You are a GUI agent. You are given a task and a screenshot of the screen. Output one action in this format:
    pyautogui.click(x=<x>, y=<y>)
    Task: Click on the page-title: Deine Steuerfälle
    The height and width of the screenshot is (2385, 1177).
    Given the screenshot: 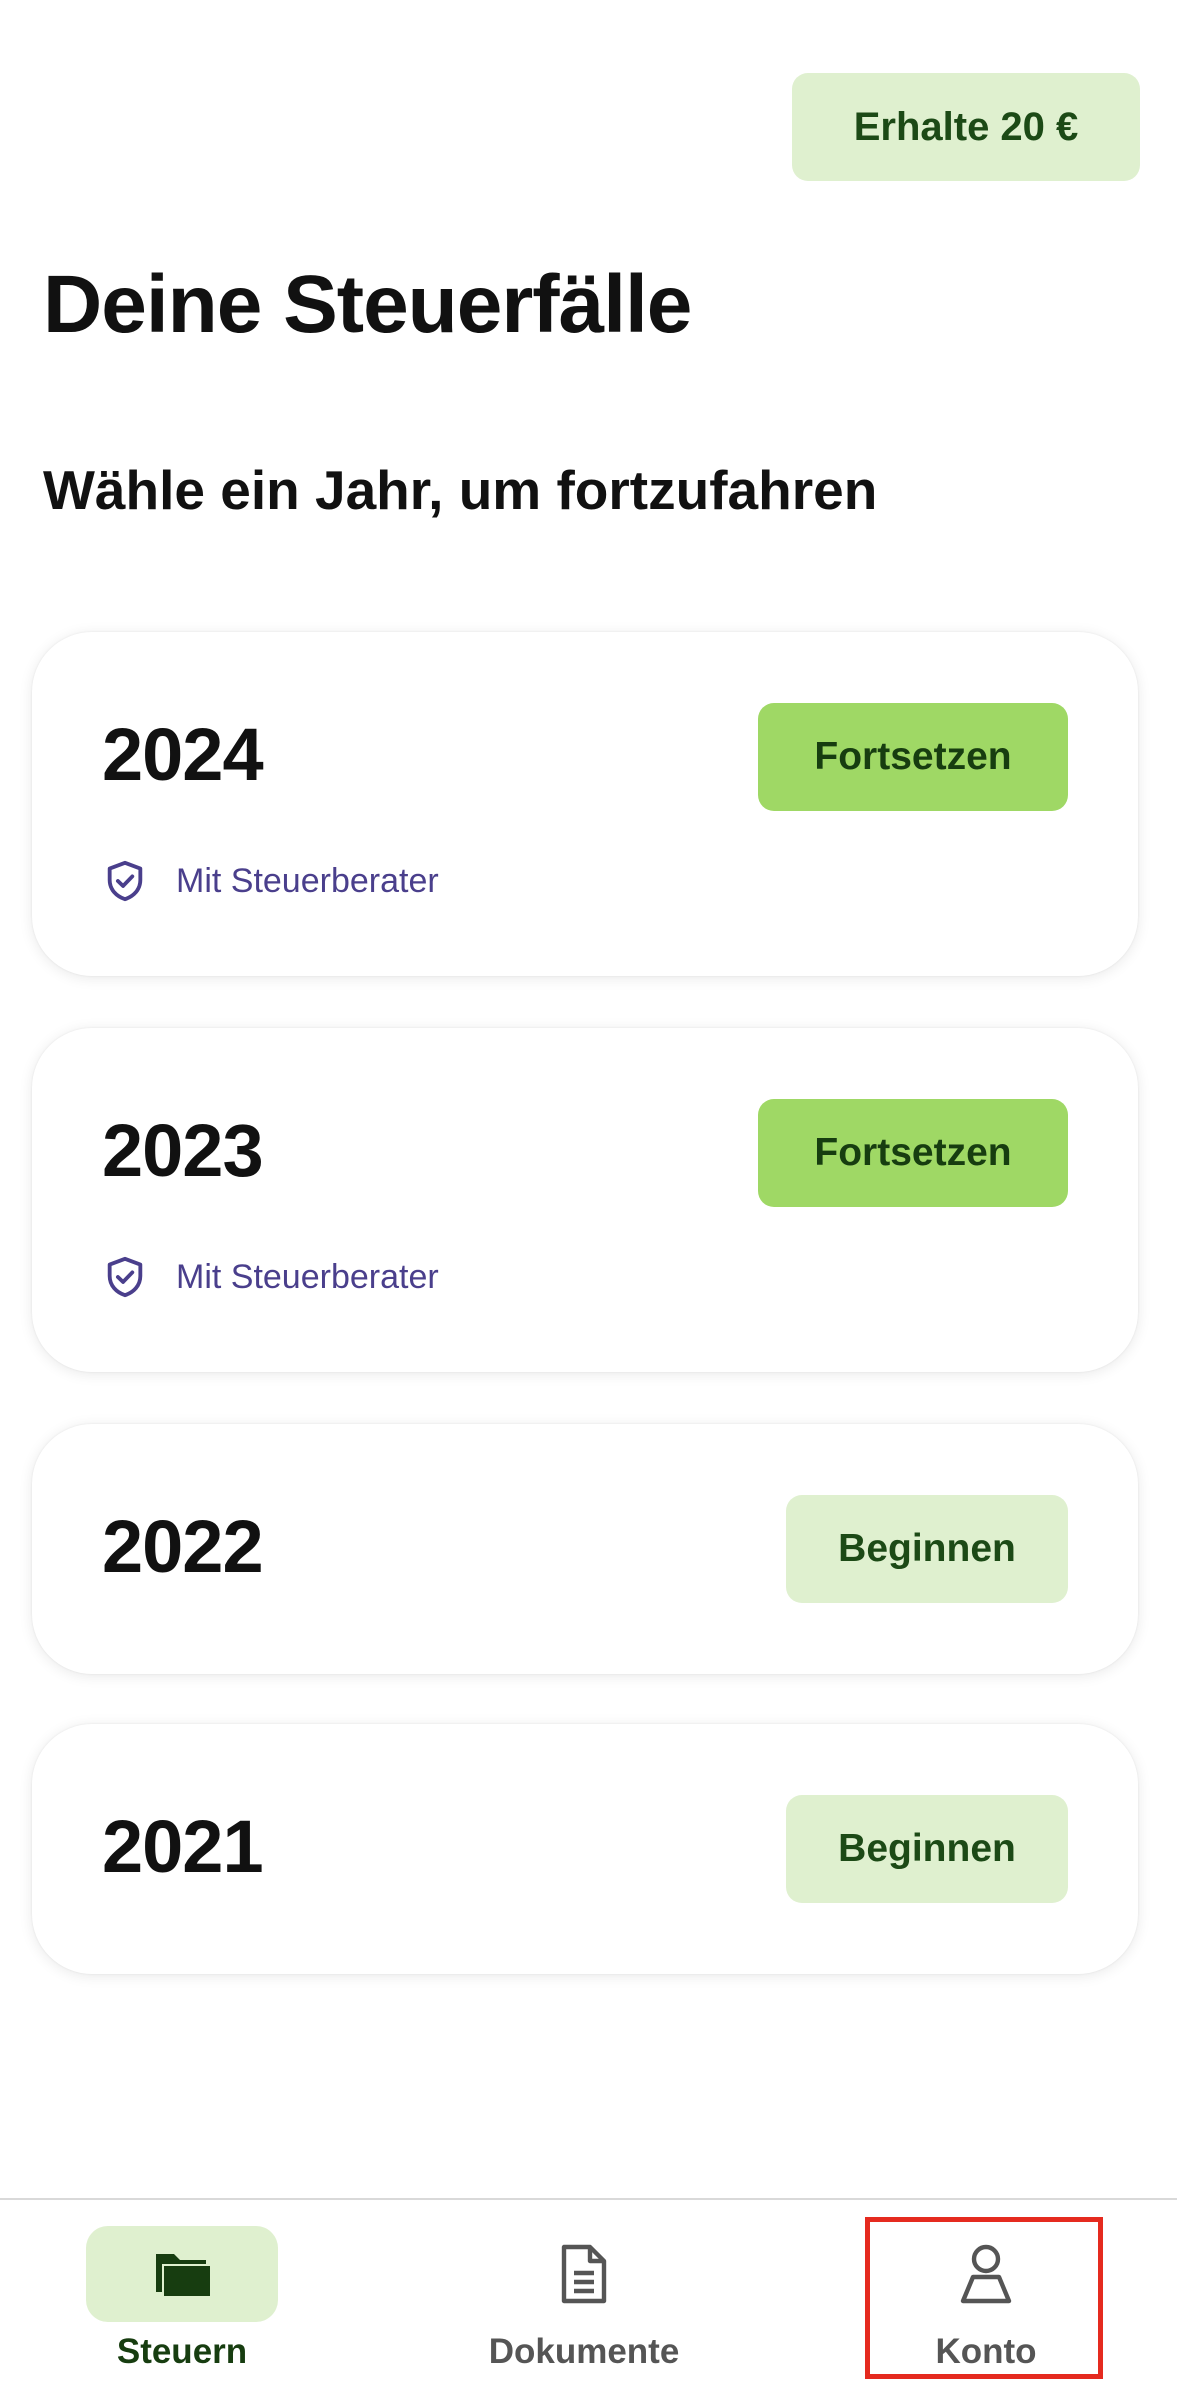 What is the action you would take?
    pyautogui.click(x=367, y=304)
    